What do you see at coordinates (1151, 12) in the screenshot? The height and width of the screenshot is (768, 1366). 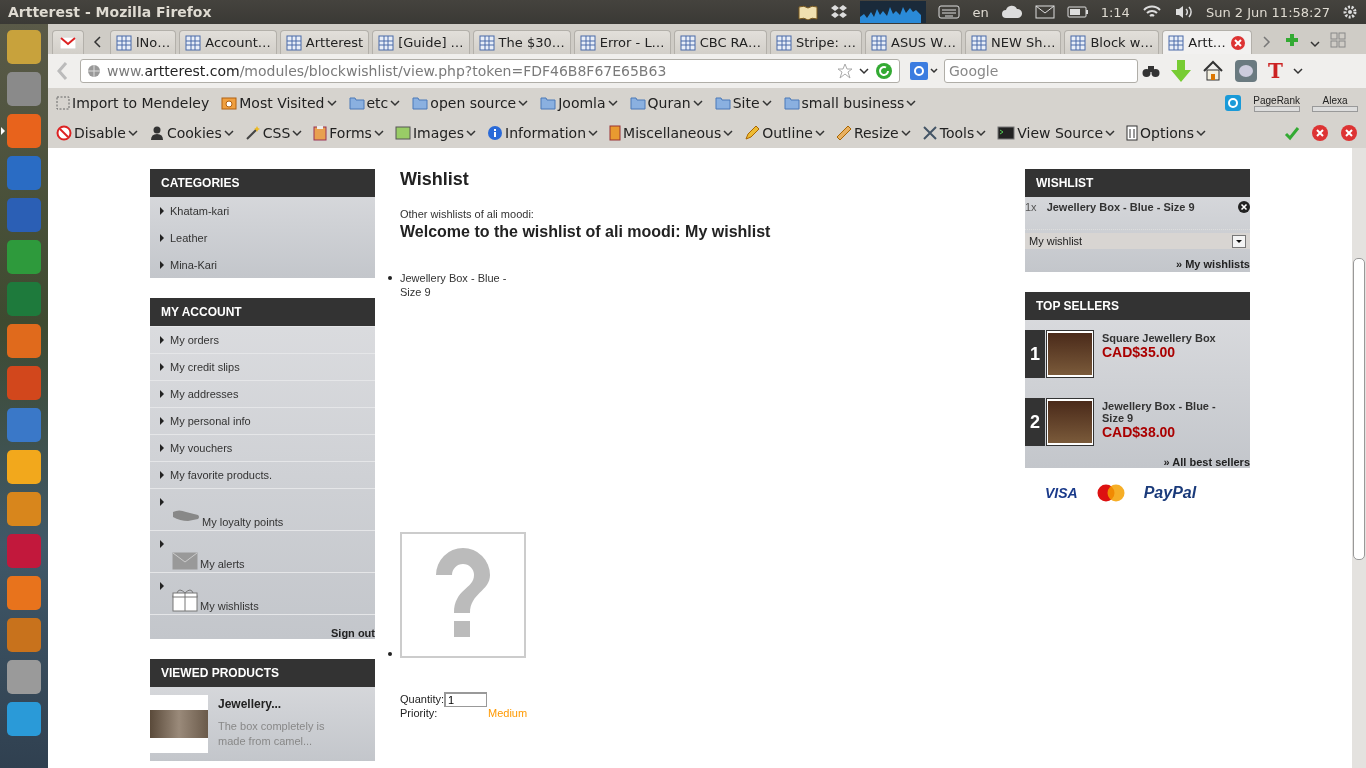 I see `wifi-icon` at bounding box center [1151, 12].